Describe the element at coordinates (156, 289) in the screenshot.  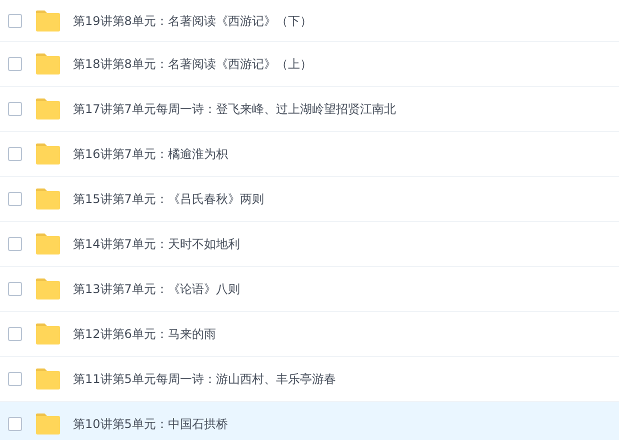
I see `folder-name: 第13讲第7单元：《论语》八则` at that location.